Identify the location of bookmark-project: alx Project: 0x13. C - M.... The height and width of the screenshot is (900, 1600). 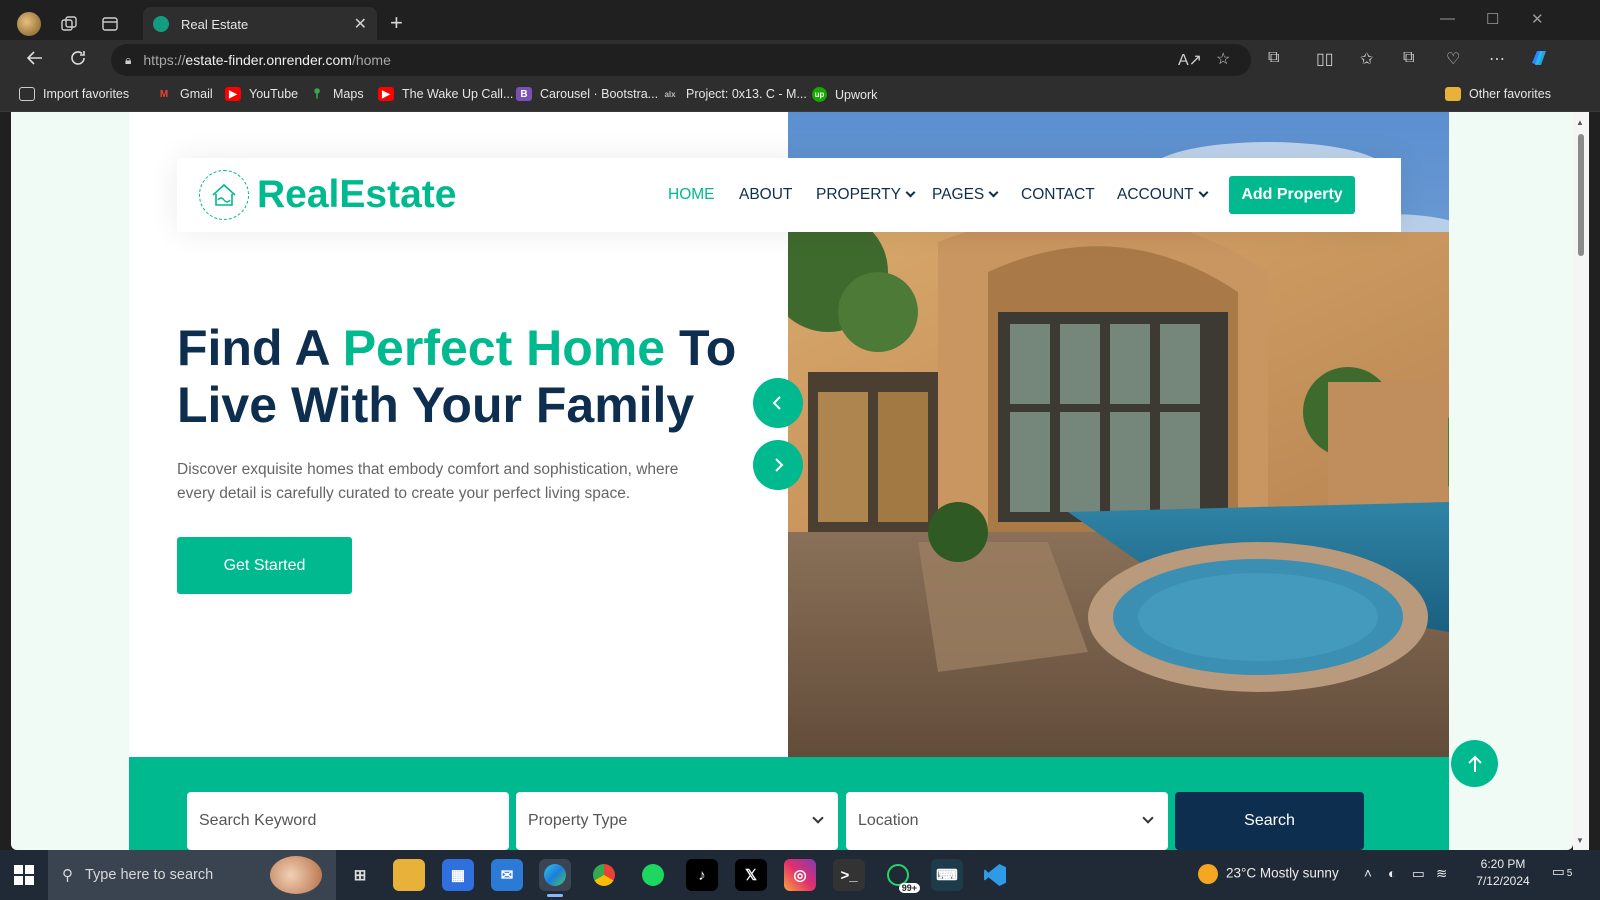
(734, 94).